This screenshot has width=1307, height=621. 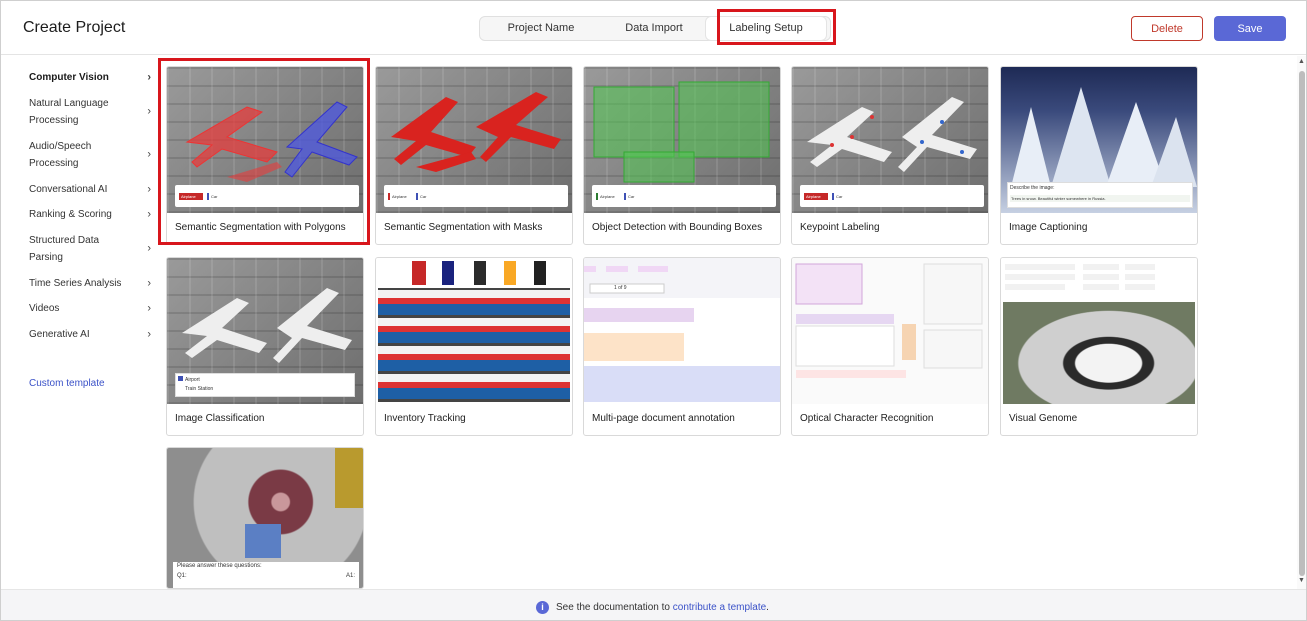 What do you see at coordinates (541, 28) in the screenshot?
I see `tab-project-name: Project Name` at bounding box center [541, 28].